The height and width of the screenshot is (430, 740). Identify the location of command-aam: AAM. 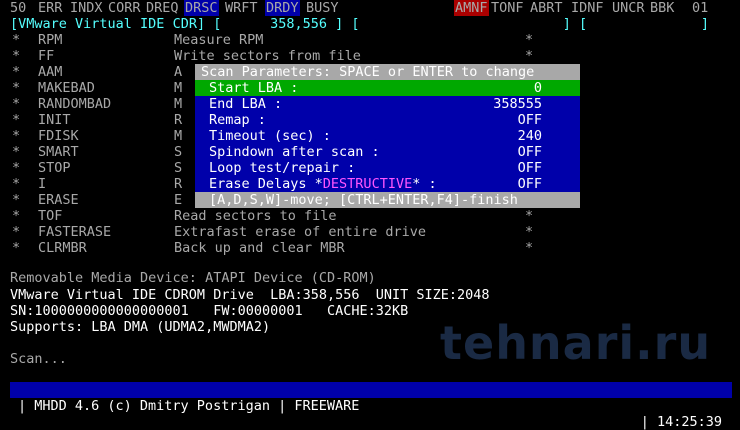
(50, 72).